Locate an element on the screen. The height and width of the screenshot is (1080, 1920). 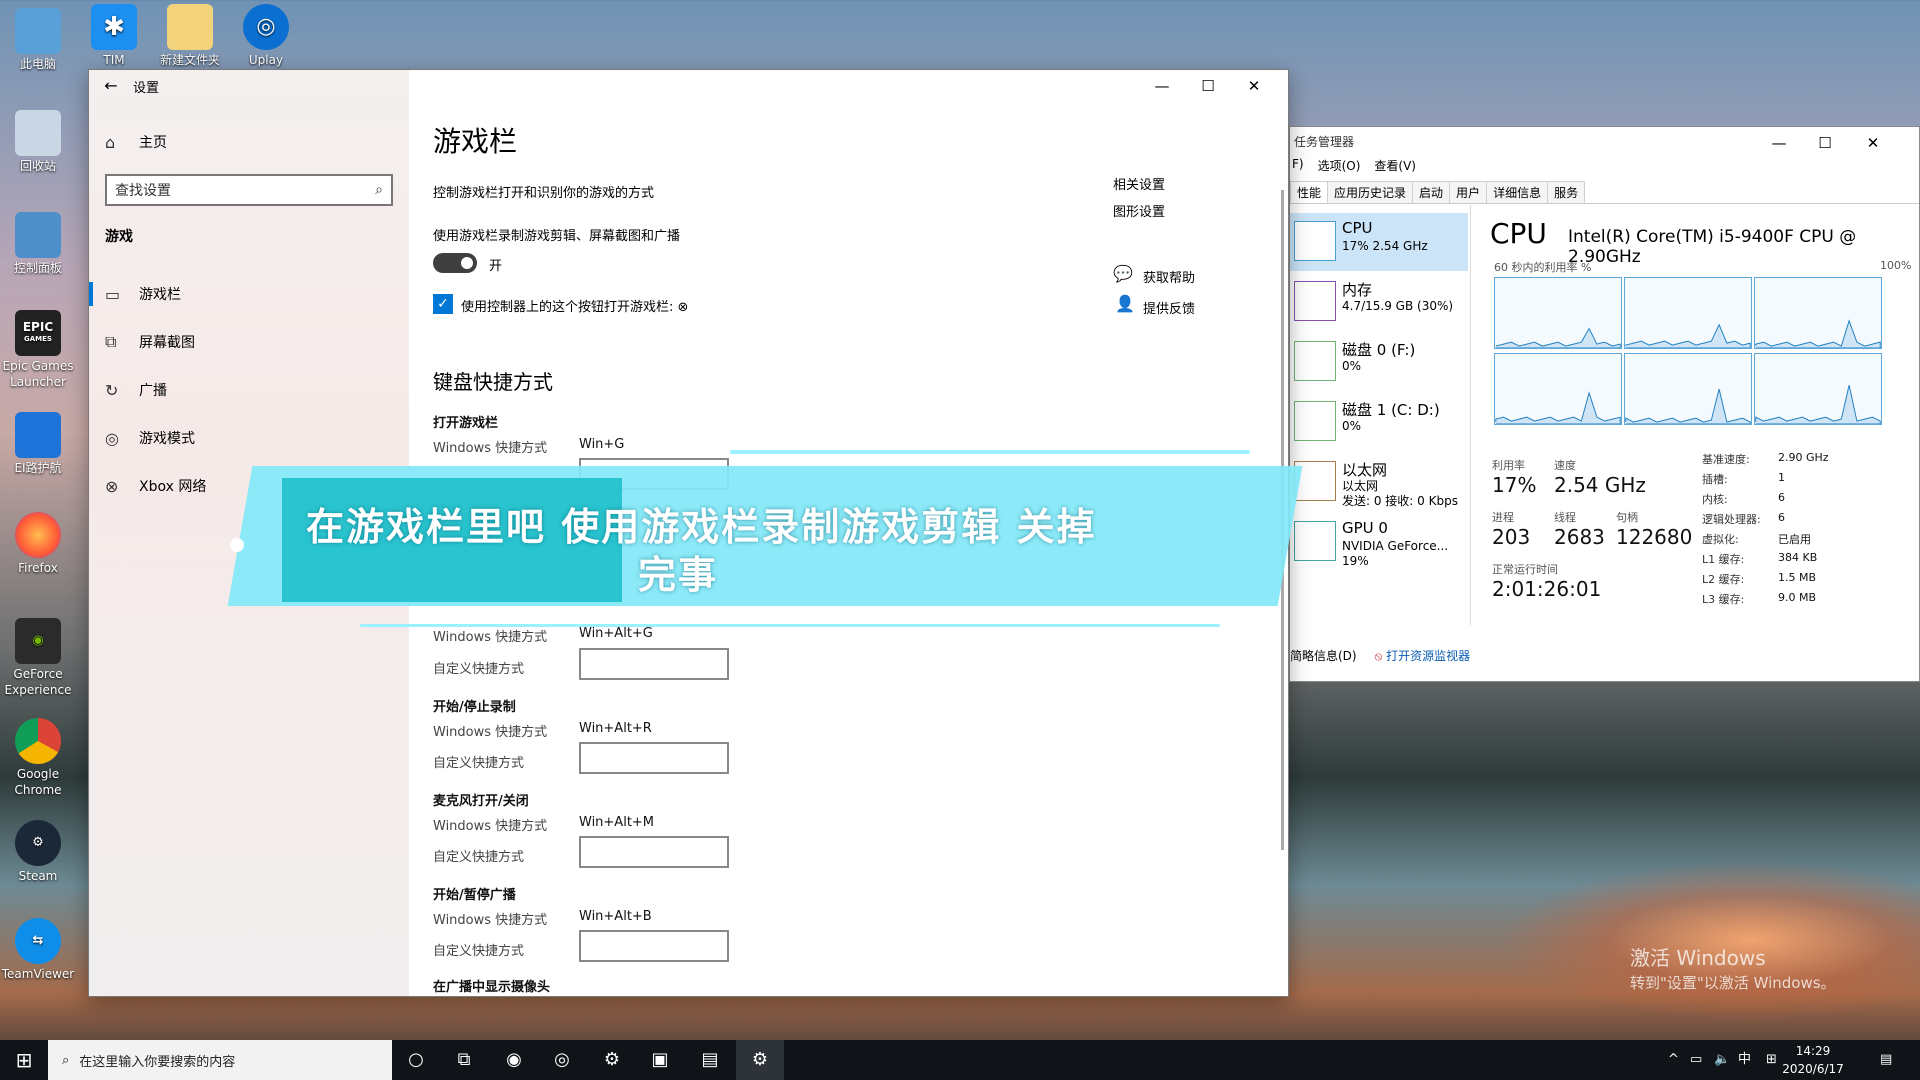
feedback-link: 提供反馈 is located at coordinates (1169, 307).